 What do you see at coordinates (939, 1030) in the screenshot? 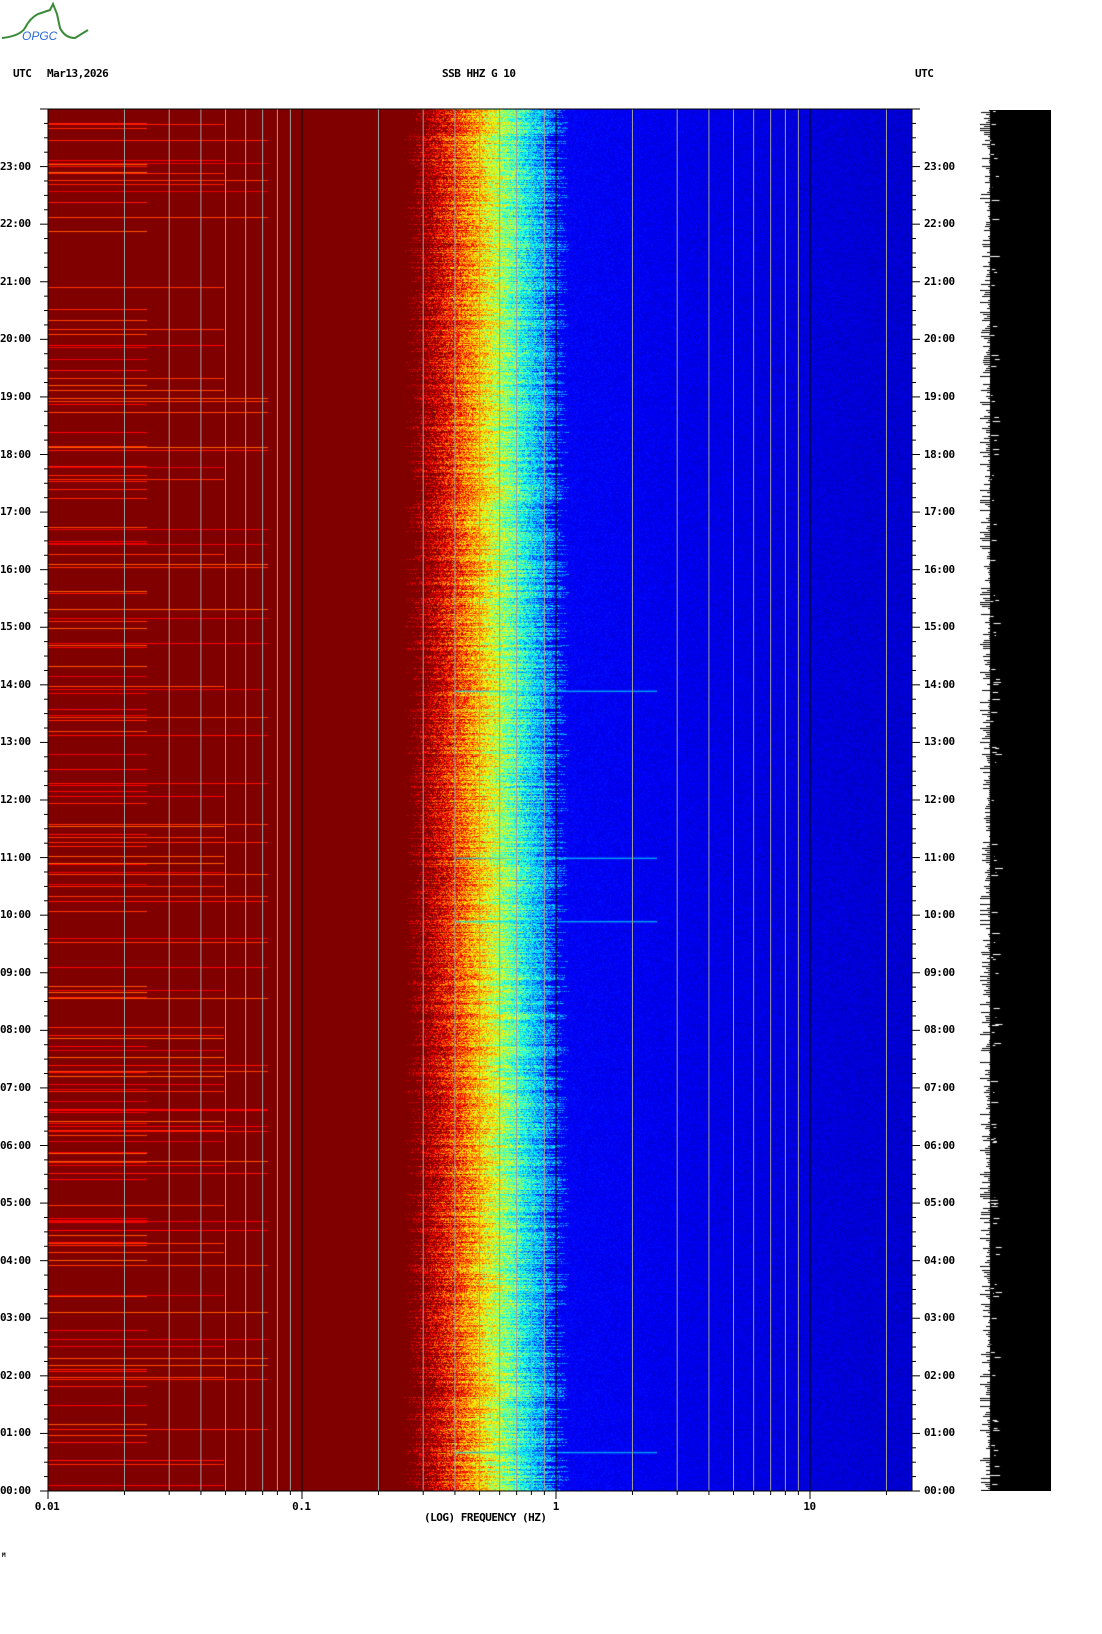
I see `y-tick-label-right: 08:00` at bounding box center [939, 1030].